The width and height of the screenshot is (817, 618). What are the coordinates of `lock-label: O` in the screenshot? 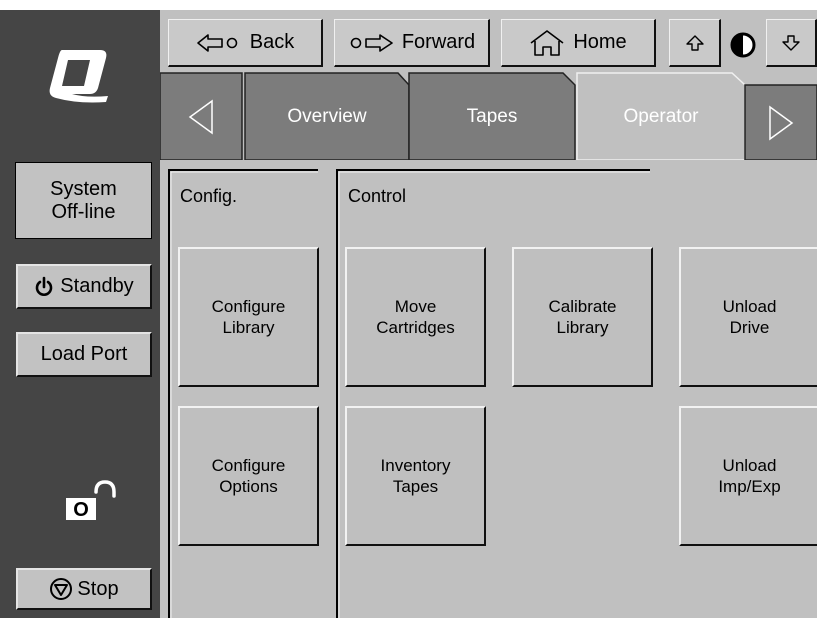 It's located at (81, 510).